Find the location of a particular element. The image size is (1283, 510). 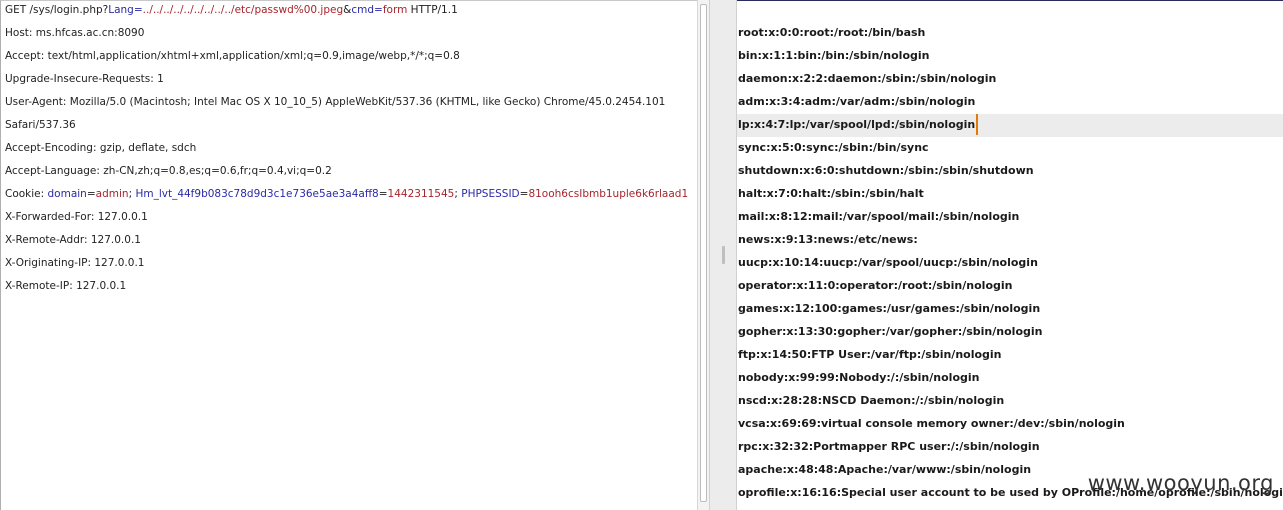

header-x-forwarded-for: X-Forwarded-For: 127.0.0.1 is located at coordinates (76, 217).